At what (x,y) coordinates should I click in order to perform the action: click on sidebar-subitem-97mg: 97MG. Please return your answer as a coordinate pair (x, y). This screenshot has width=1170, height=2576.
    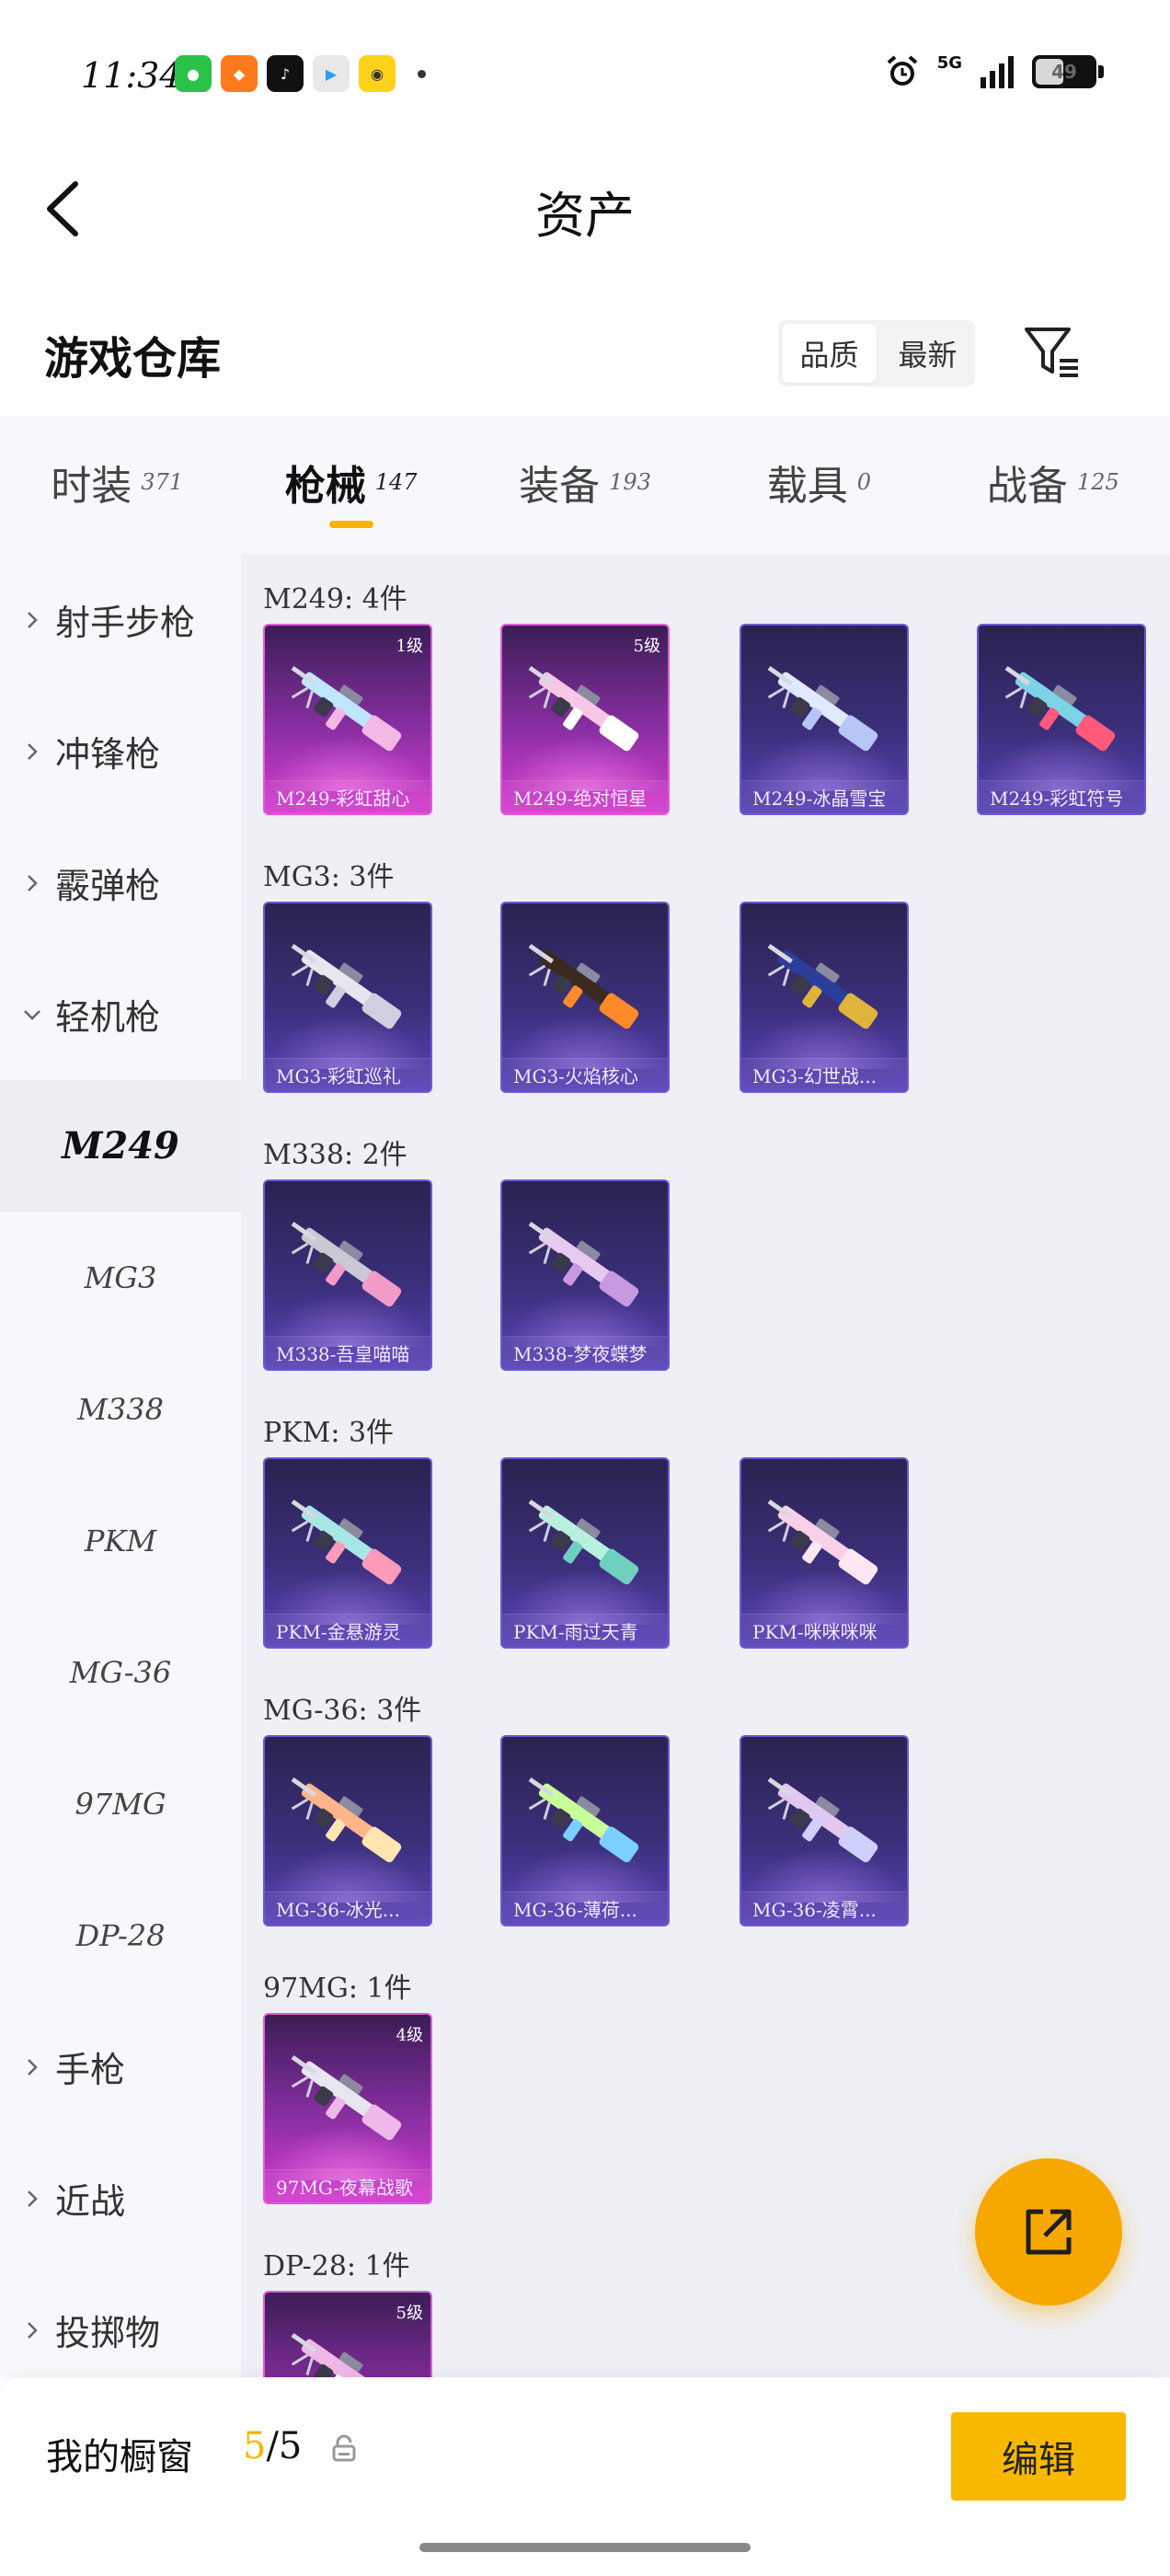
    Looking at the image, I should click on (120, 1803).